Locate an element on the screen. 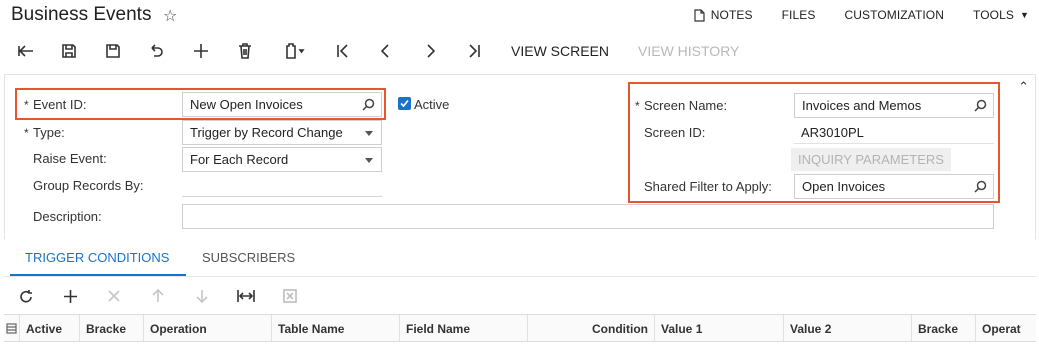  next-record-button is located at coordinates (430, 51).